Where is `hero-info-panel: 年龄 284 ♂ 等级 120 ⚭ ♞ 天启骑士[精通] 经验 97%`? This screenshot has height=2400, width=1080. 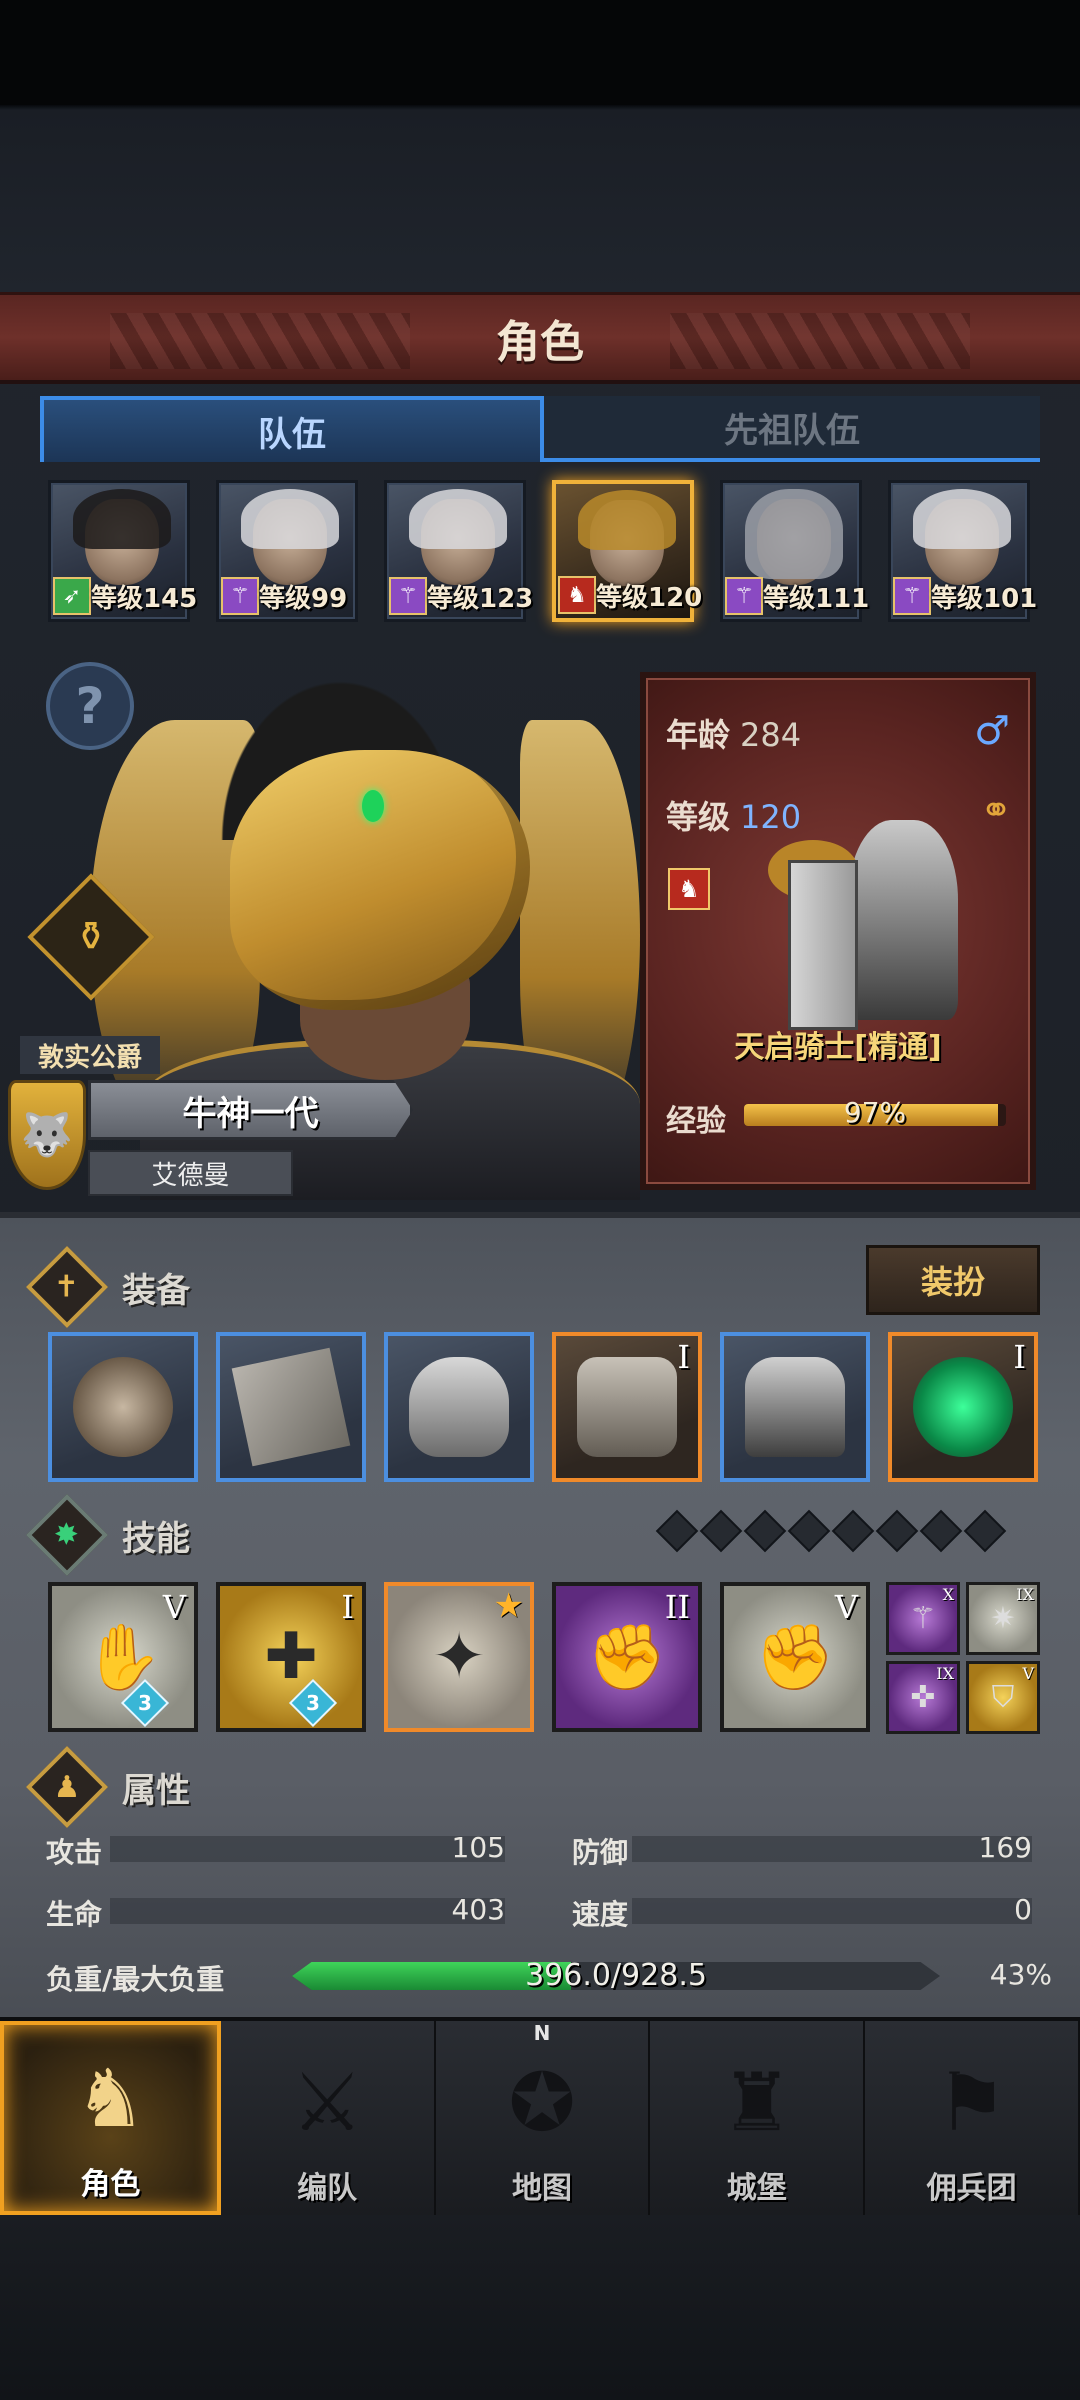
hero-info-panel: 年龄 284 ♂ 等级 120 ⚭ ♞ 天启骑士[精通] 经验 97% is located at coordinates (838, 931).